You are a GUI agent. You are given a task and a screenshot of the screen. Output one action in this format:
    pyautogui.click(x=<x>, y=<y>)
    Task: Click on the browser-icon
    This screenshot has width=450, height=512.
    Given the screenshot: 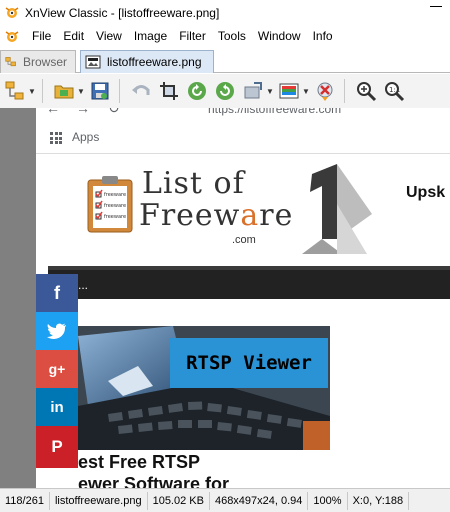 What is the action you would take?
    pyautogui.click(x=14, y=90)
    